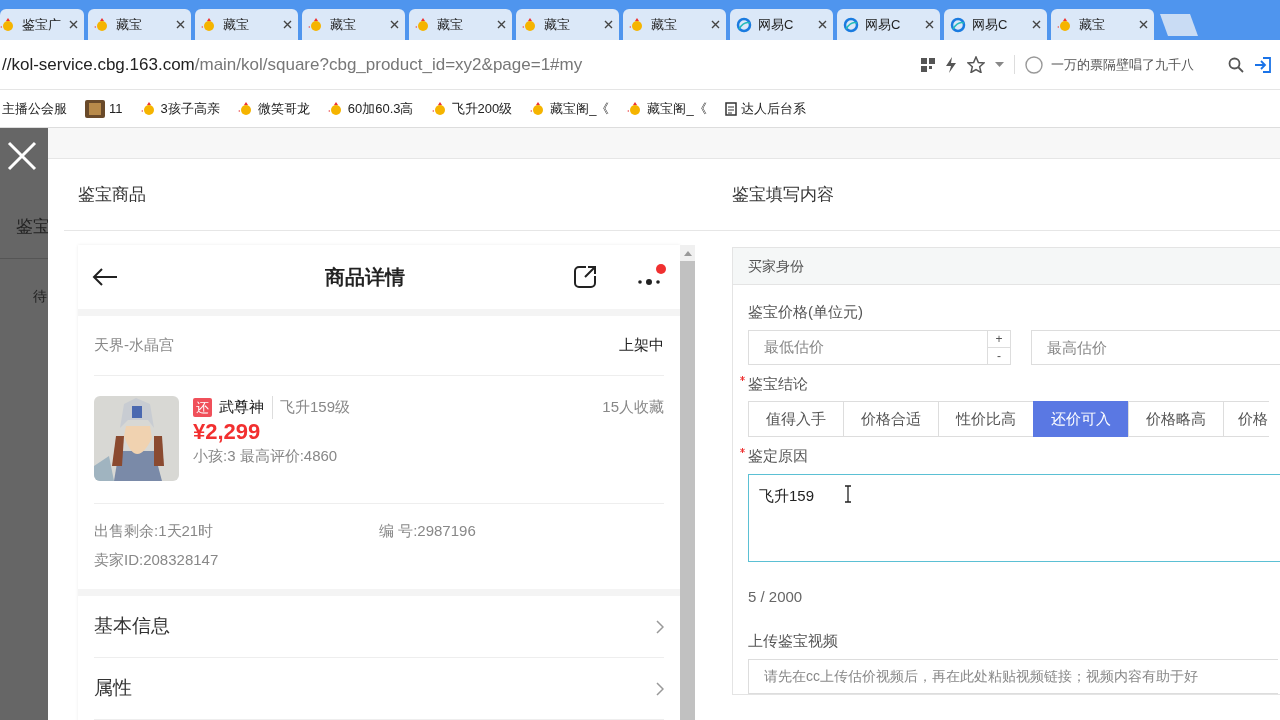 The width and height of the screenshot is (1280, 720). I want to click on panel-title: 买家身份, so click(776, 266).